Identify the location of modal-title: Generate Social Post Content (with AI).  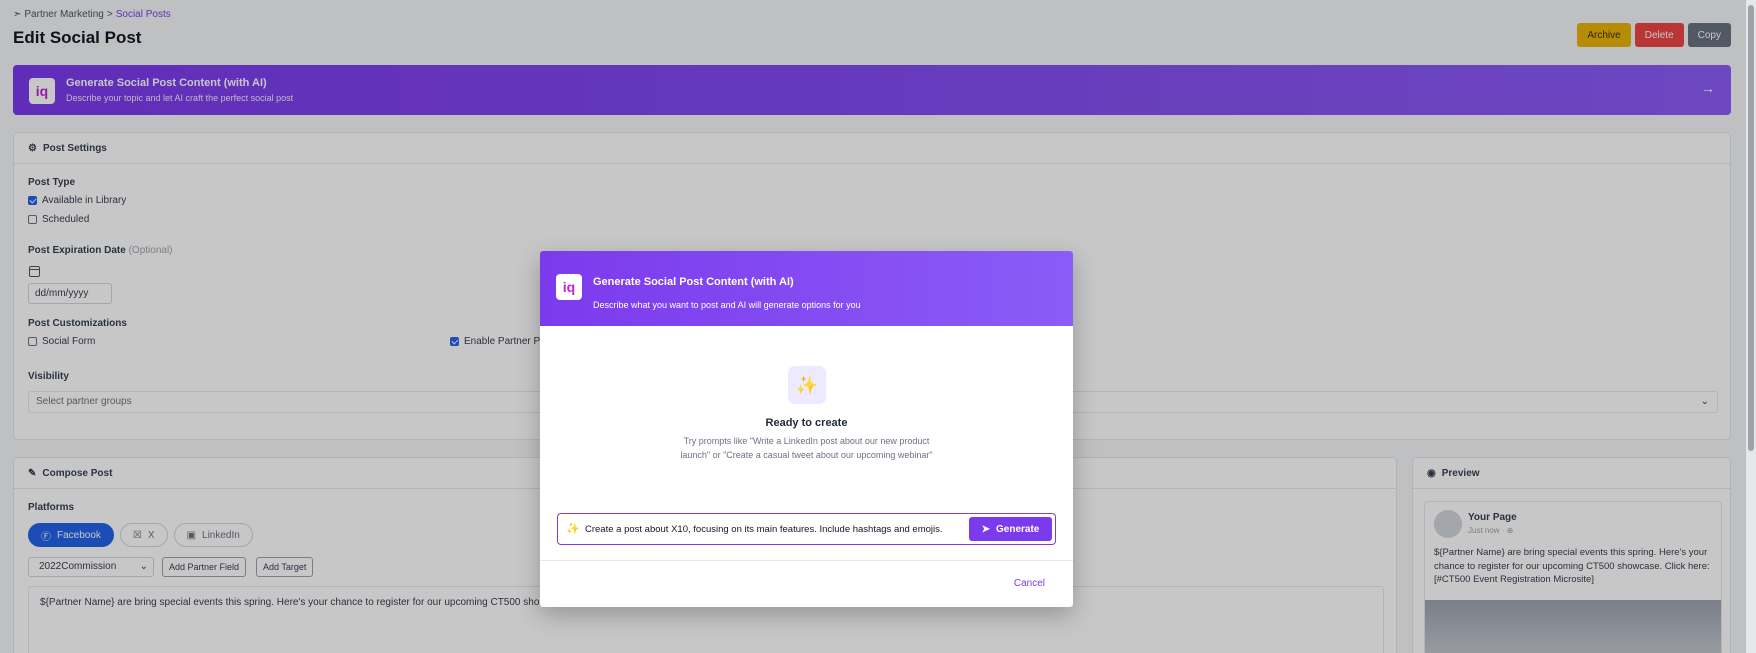
(693, 282).